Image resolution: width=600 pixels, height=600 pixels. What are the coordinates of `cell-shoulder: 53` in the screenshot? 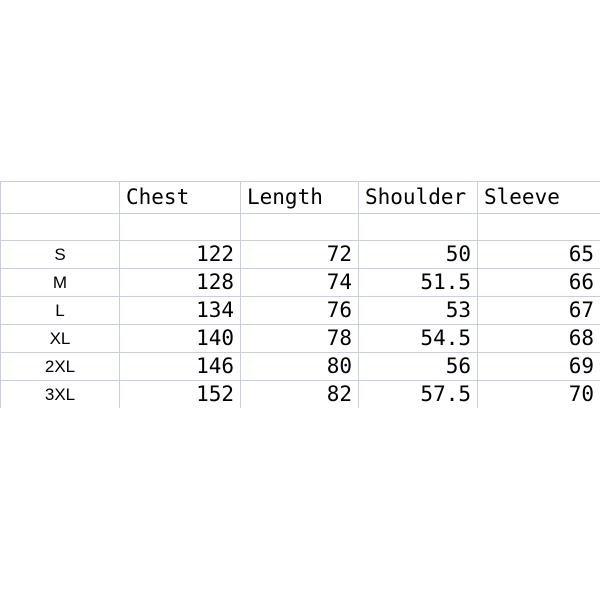 It's located at (418, 310).